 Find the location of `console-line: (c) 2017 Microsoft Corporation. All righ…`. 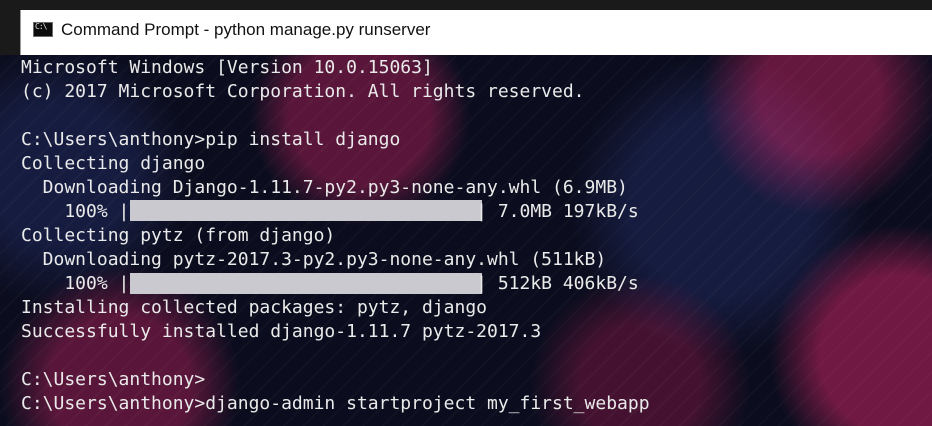

console-line: (c) 2017 Microsoft Corporation. All righ… is located at coordinates (303, 91).